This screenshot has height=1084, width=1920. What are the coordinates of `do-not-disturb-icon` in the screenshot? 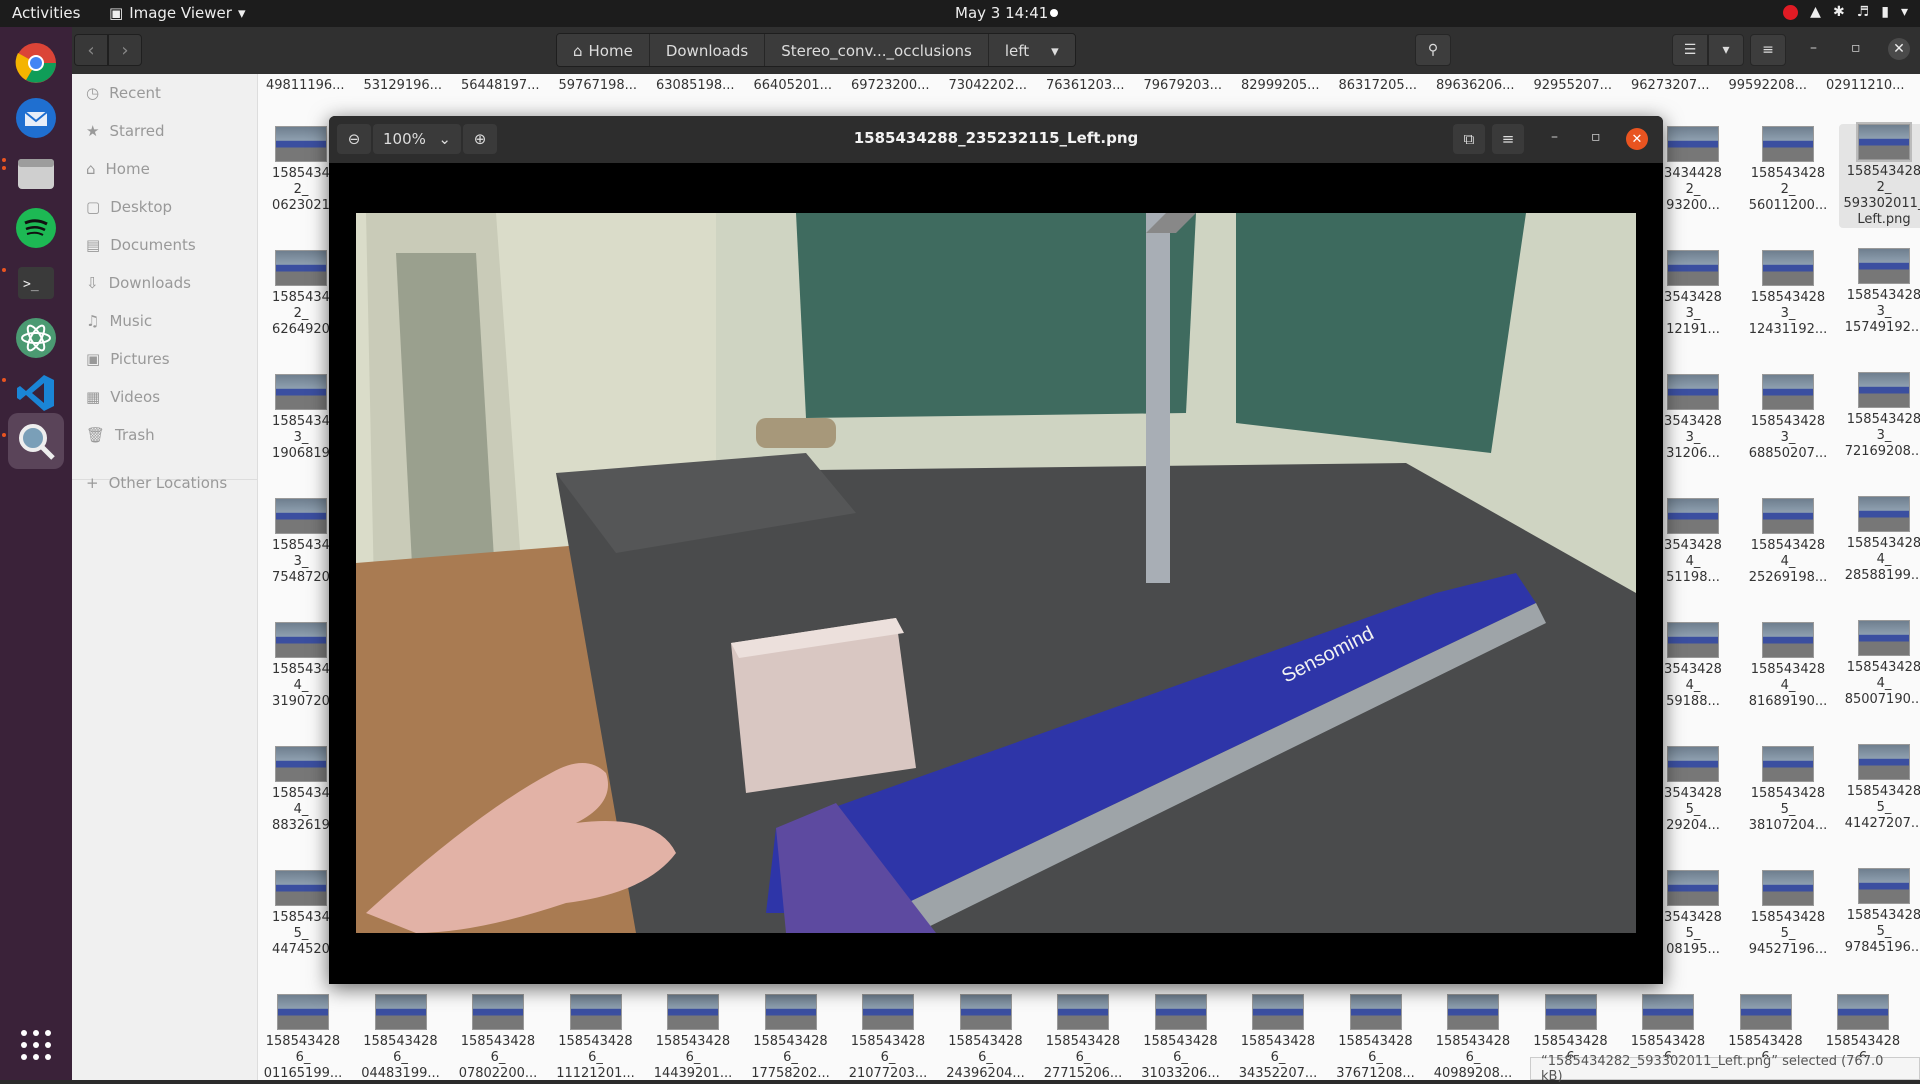 It's located at (1791, 12).